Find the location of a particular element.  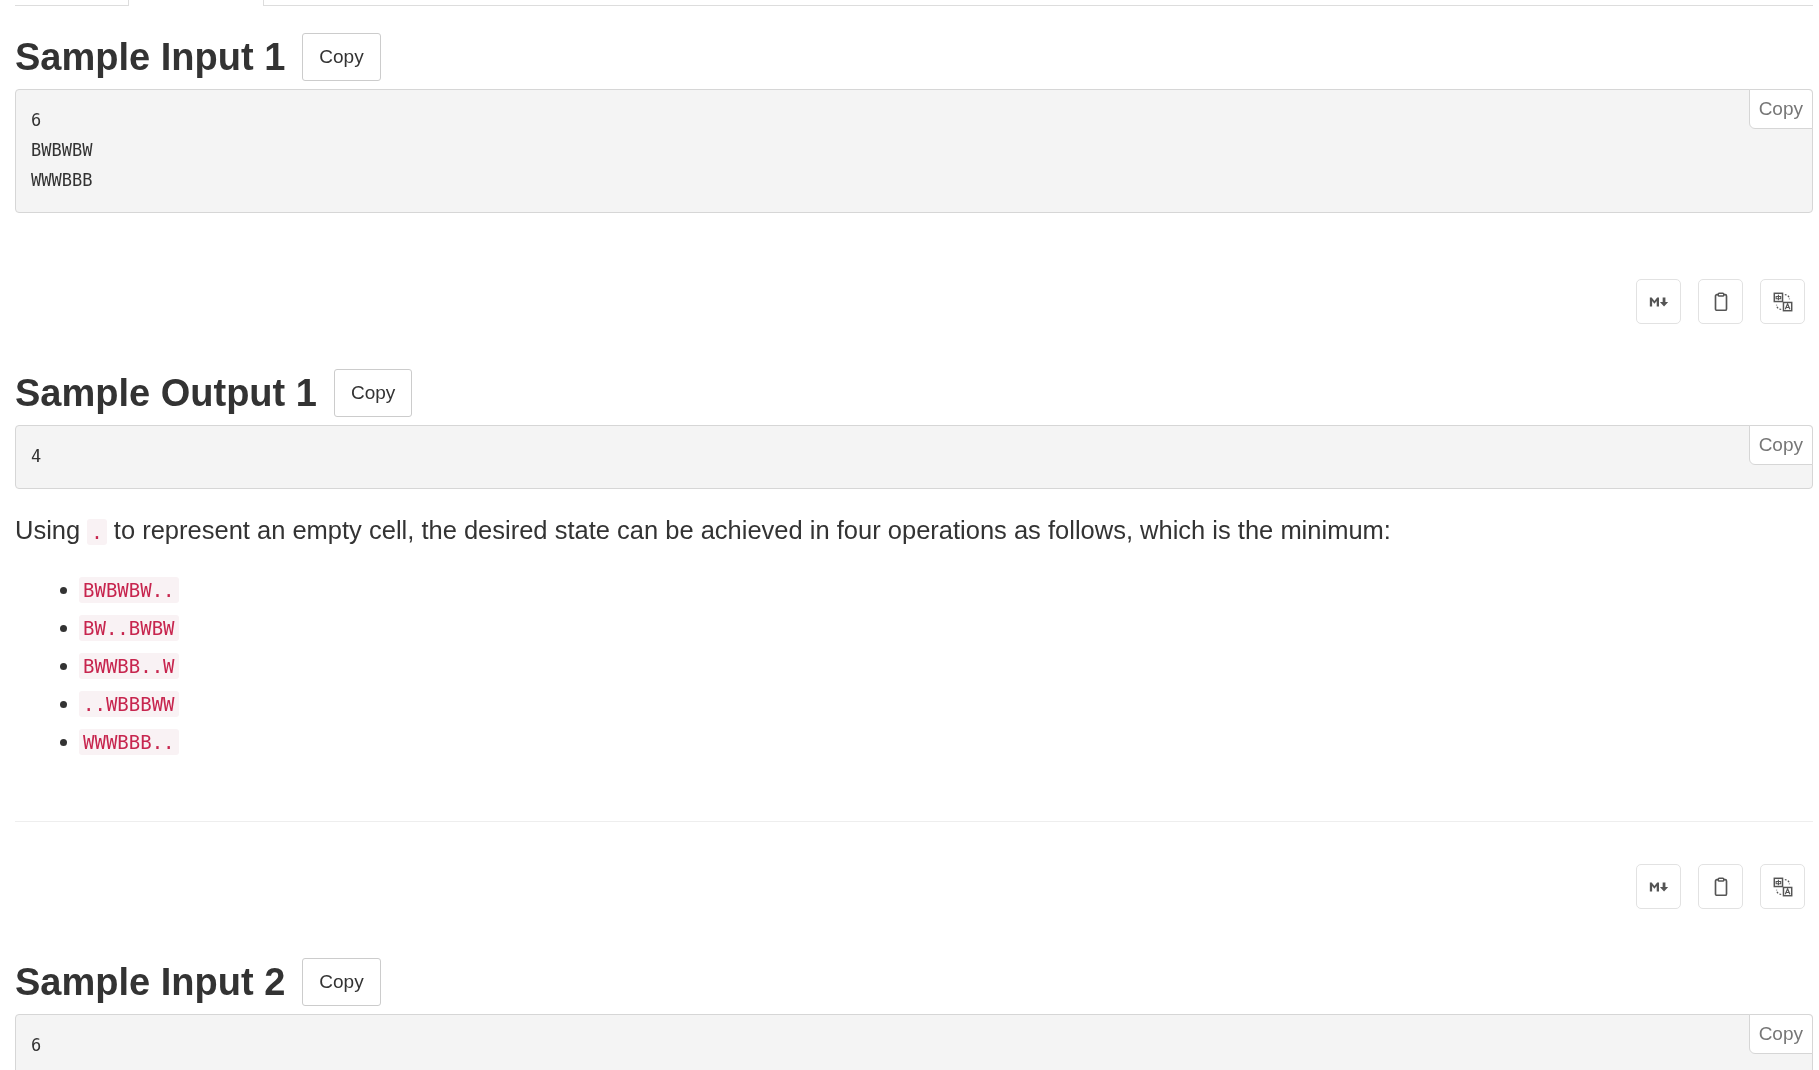

section-heading: Sample Output 1 is located at coordinates (166, 393).